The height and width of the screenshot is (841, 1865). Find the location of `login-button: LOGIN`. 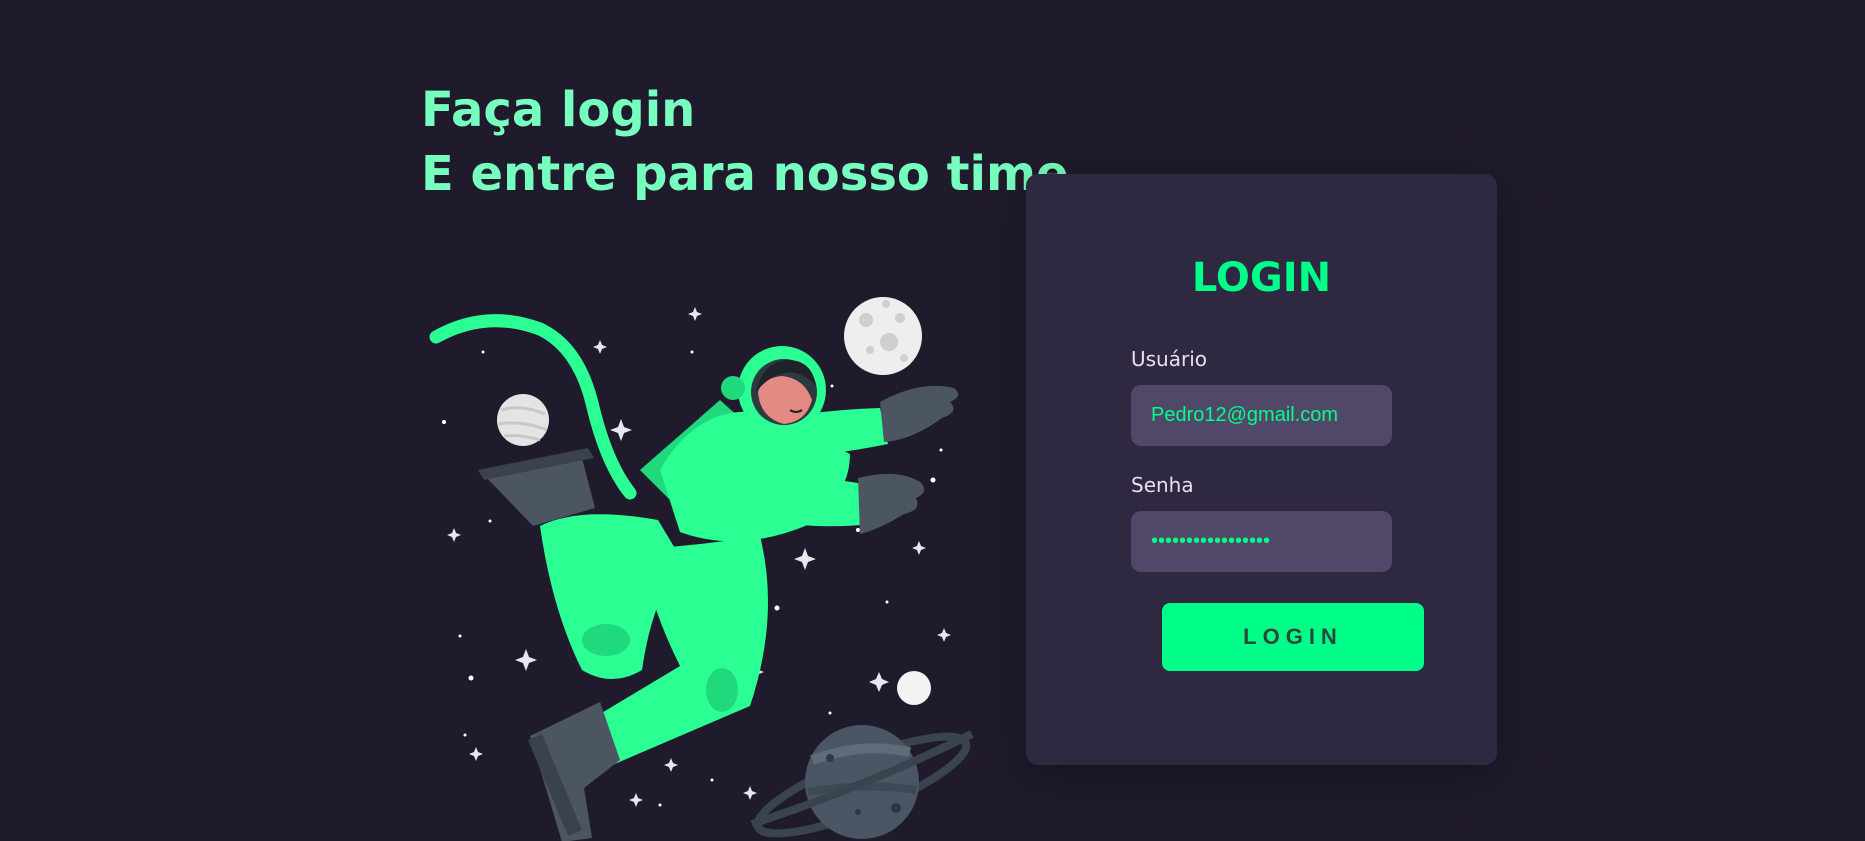

login-button: LOGIN is located at coordinates (1293, 637).